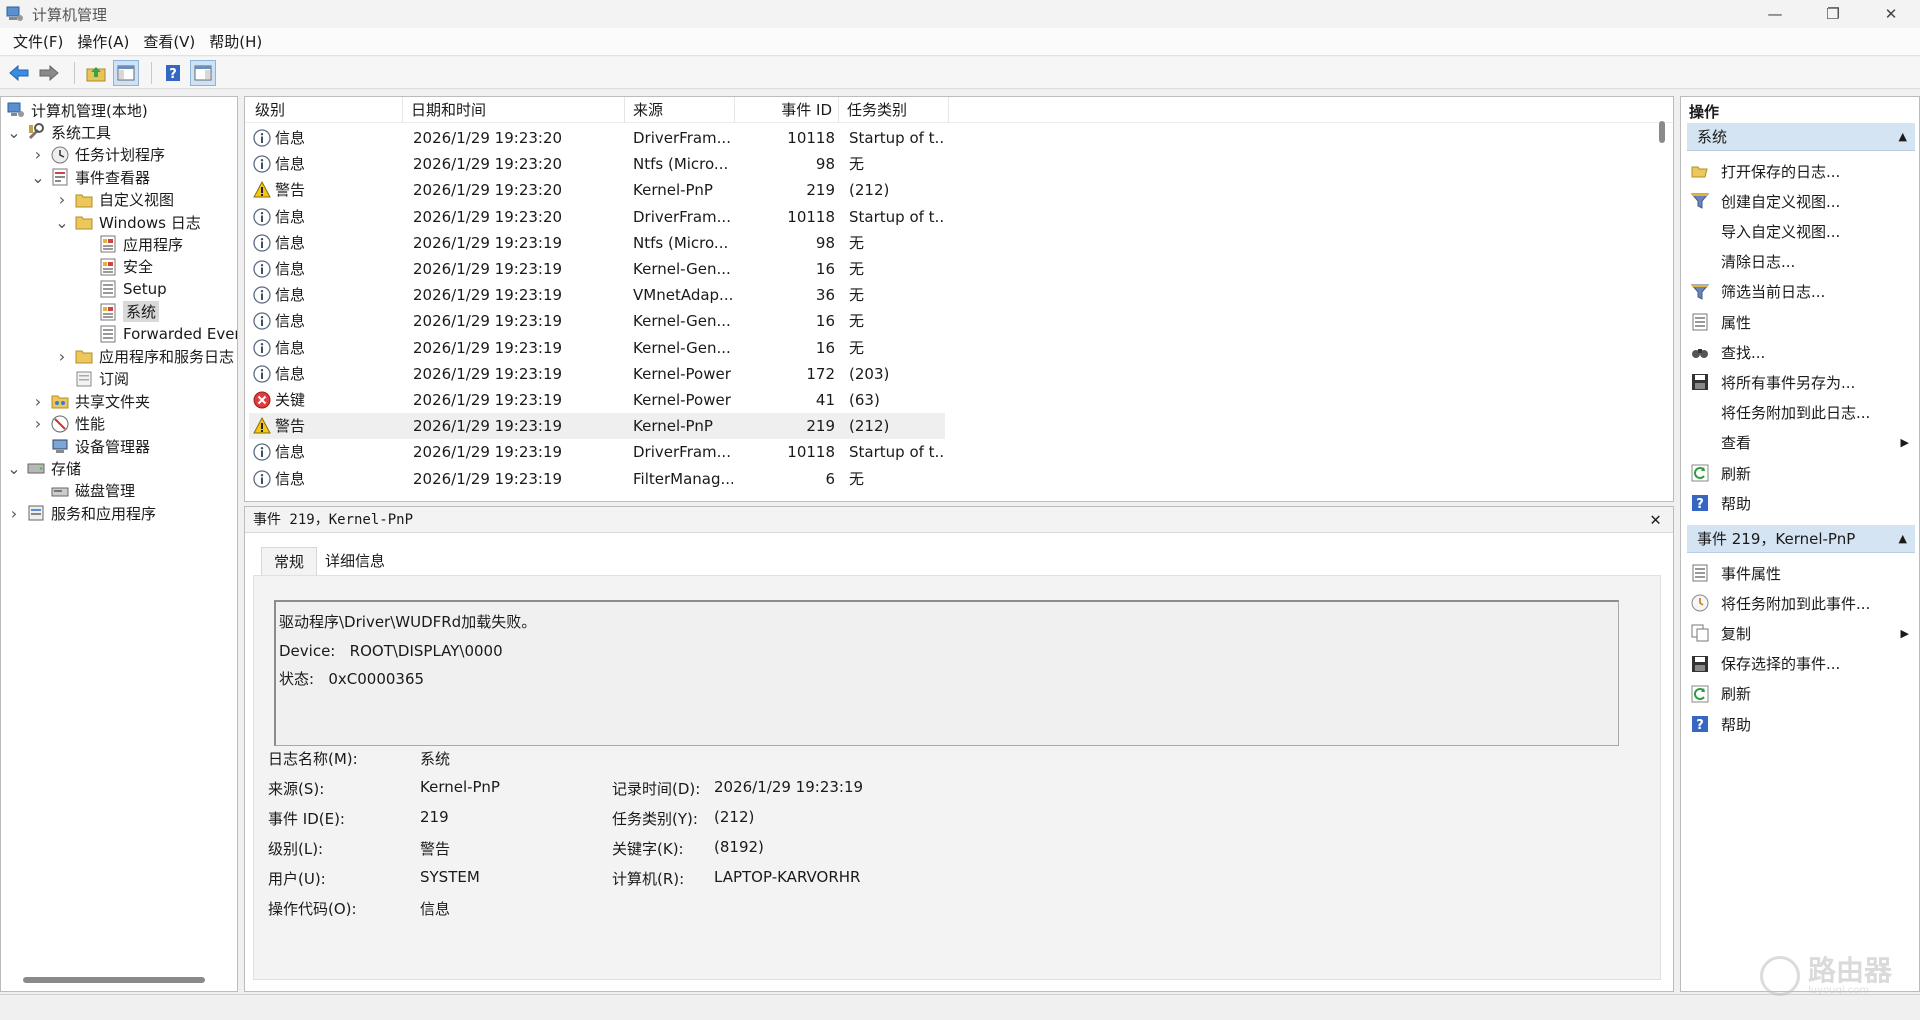 The width and height of the screenshot is (1920, 1020). Describe the element at coordinates (739, 847) in the screenshot. I see `field-value: (8192)` at that location.